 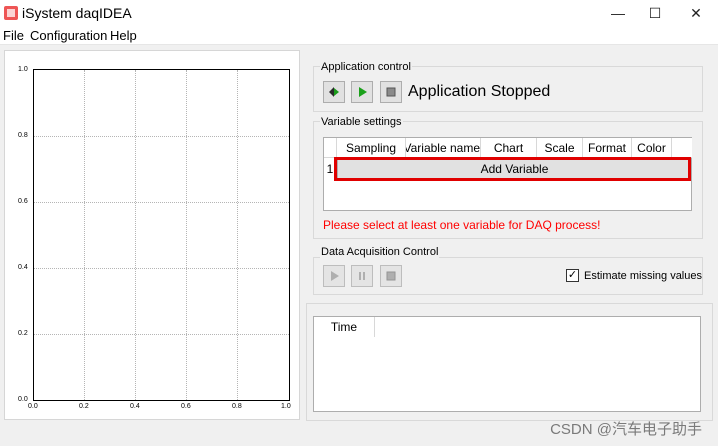 What do you see at coordinates (11, 13) in the screenshot?
I see `app-logo-icon` at bounding box center [11, 13].